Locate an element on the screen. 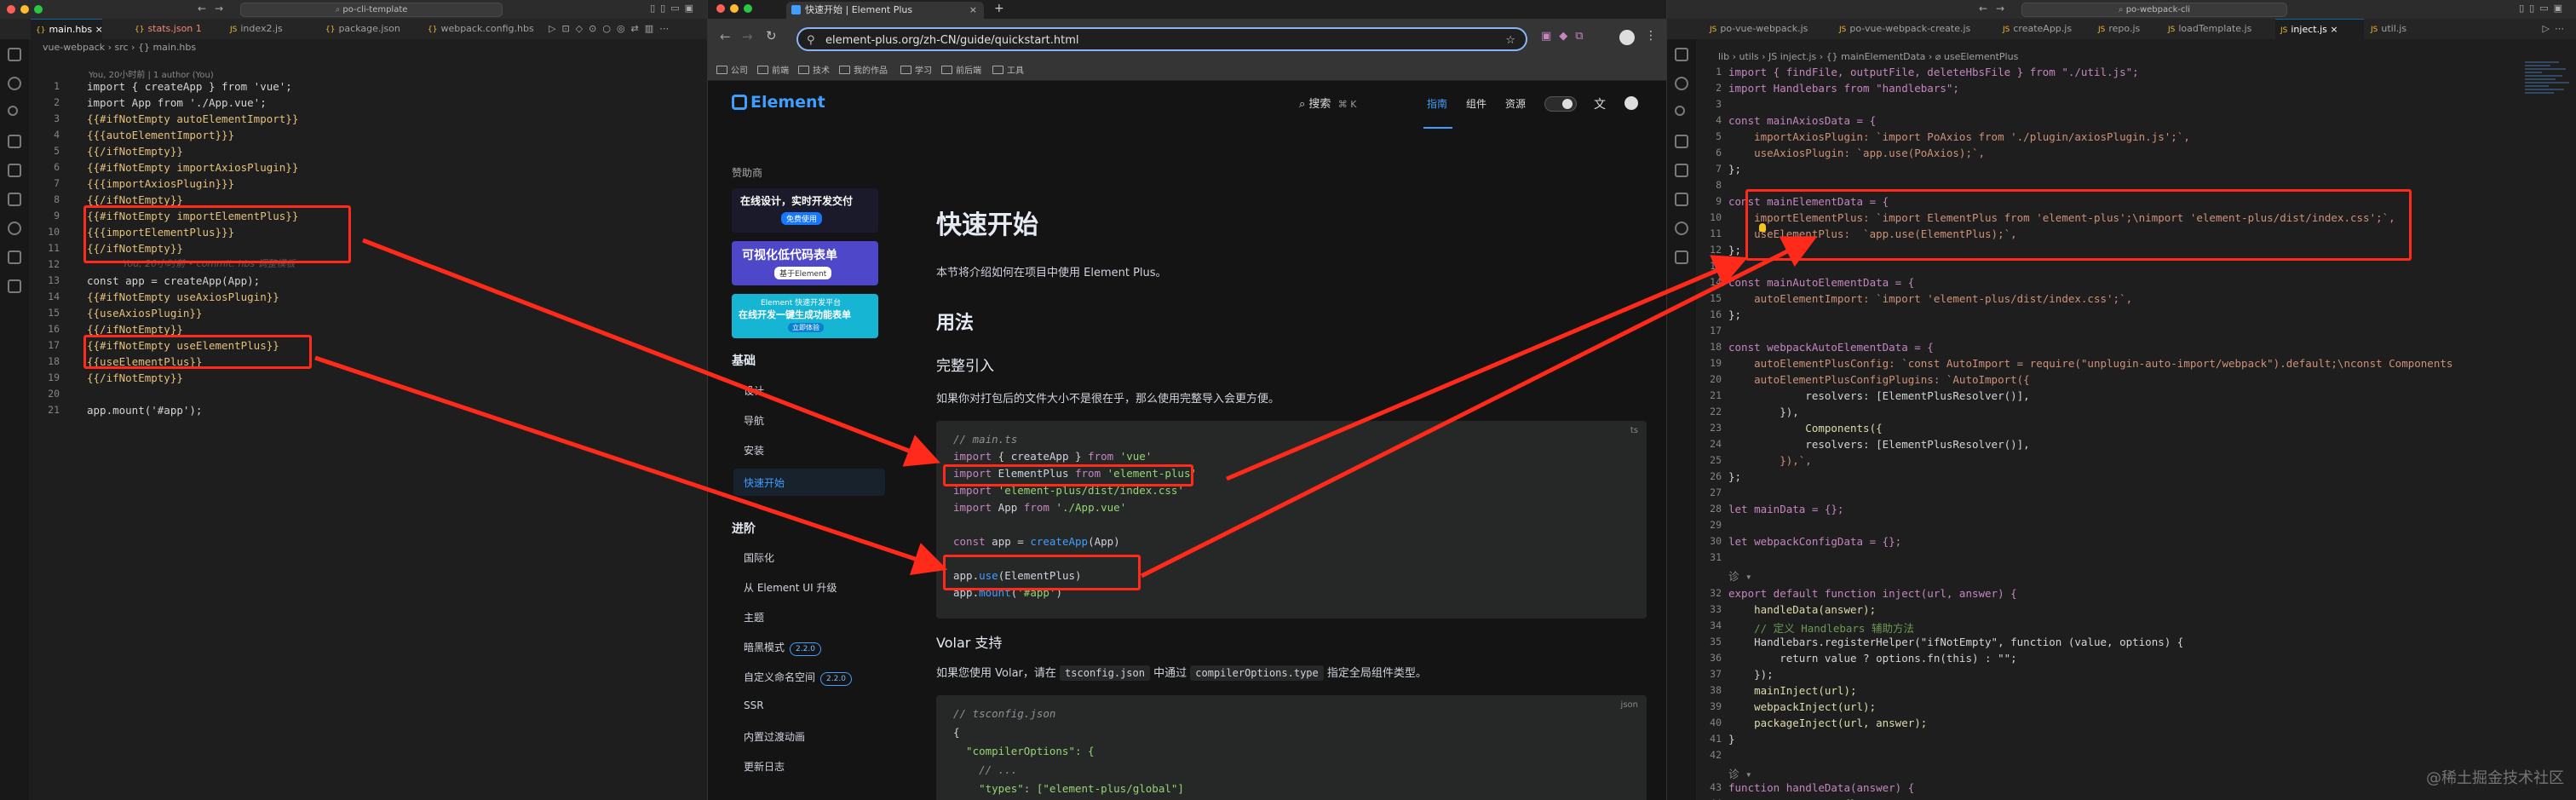  sidebar-item-changelog: 更新日志 is located at coordinates (765, 767).